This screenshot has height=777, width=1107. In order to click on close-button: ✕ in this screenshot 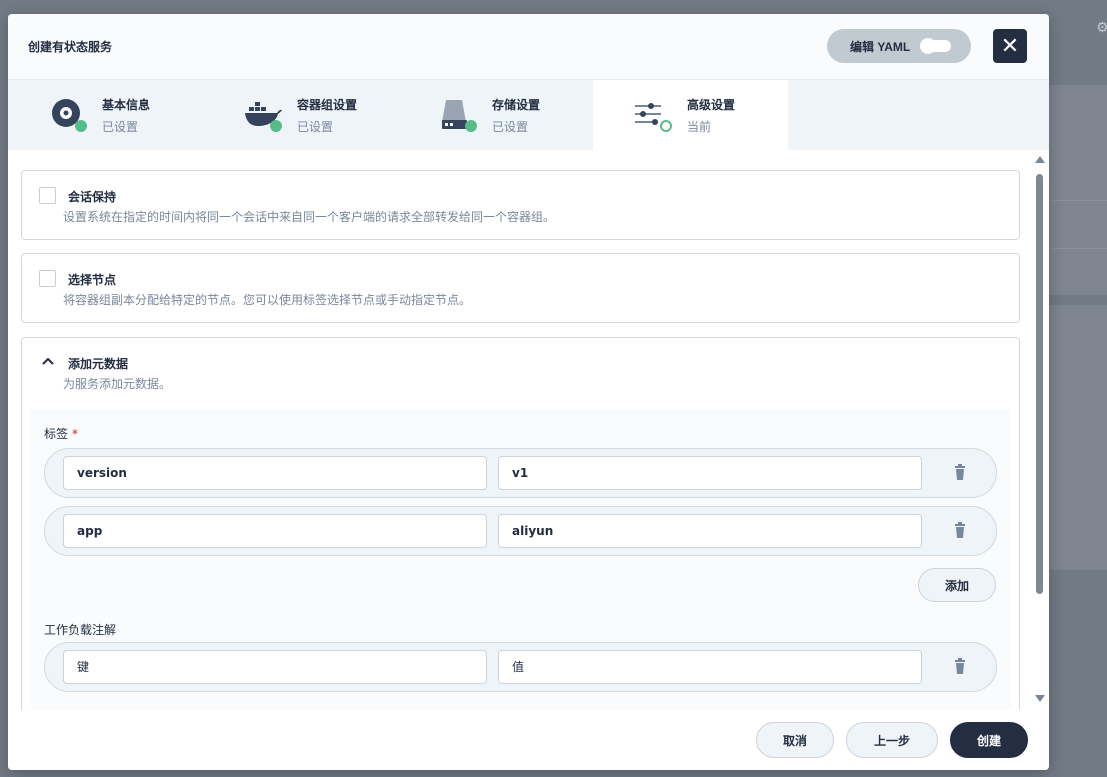, I will do `click(1010, 46)`.